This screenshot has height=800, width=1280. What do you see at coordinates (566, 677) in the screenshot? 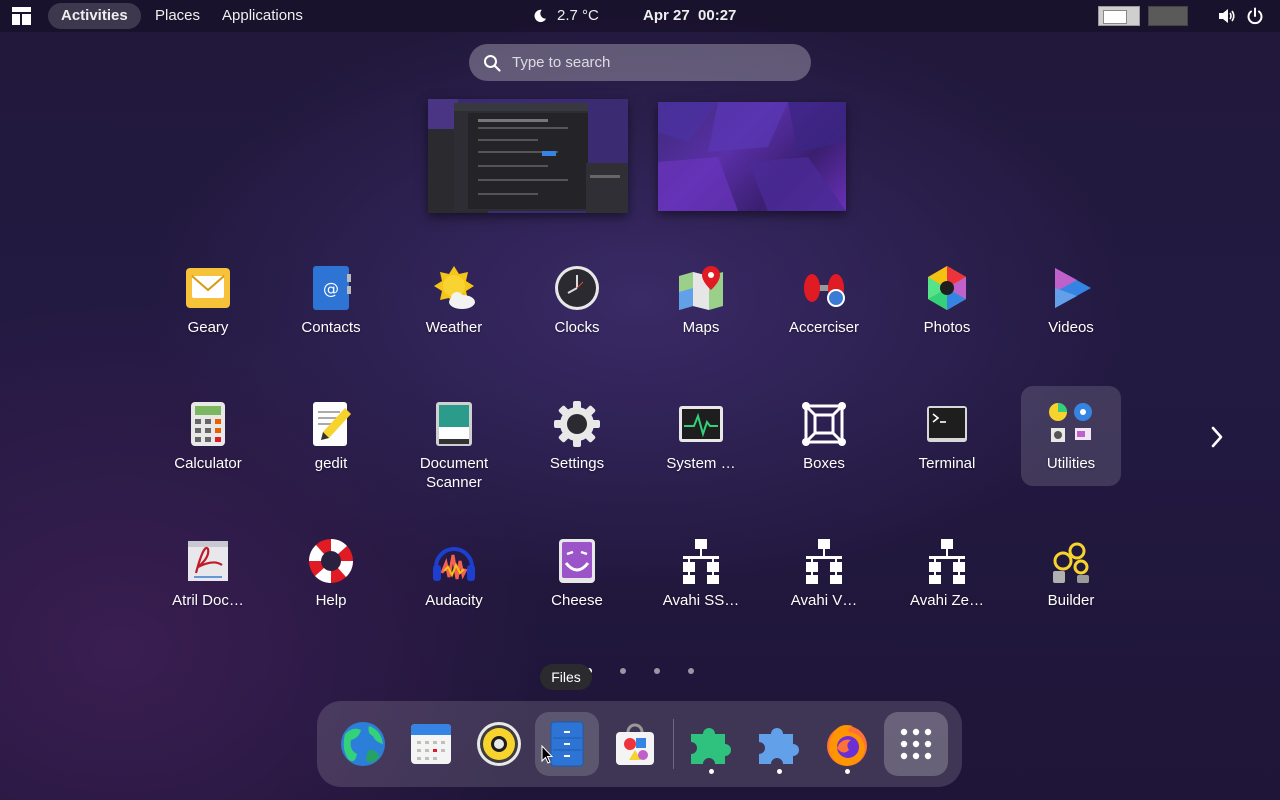
I see `files-tooltip: Files` at bounding box center [566, 677].